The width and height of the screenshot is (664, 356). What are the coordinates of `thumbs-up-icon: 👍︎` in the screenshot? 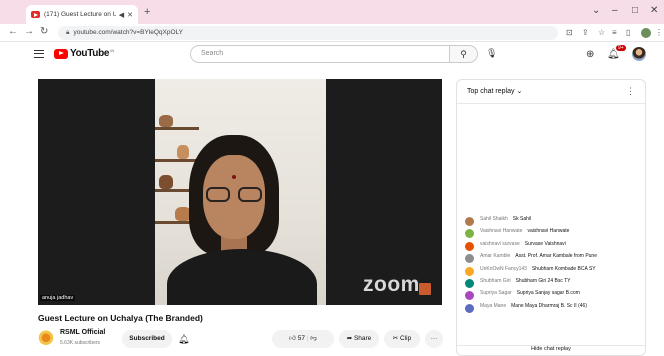 It's located at (292, 338).